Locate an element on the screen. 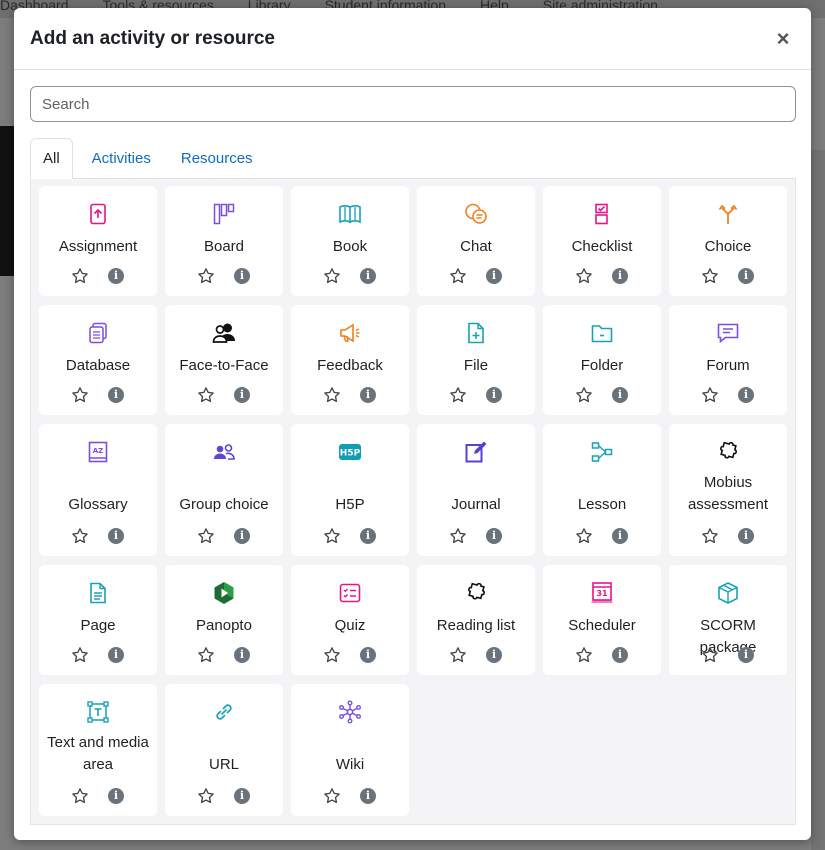 This screenshot has height=850, width=825. activity-card-file: File i is located at coordinates (476, 360).